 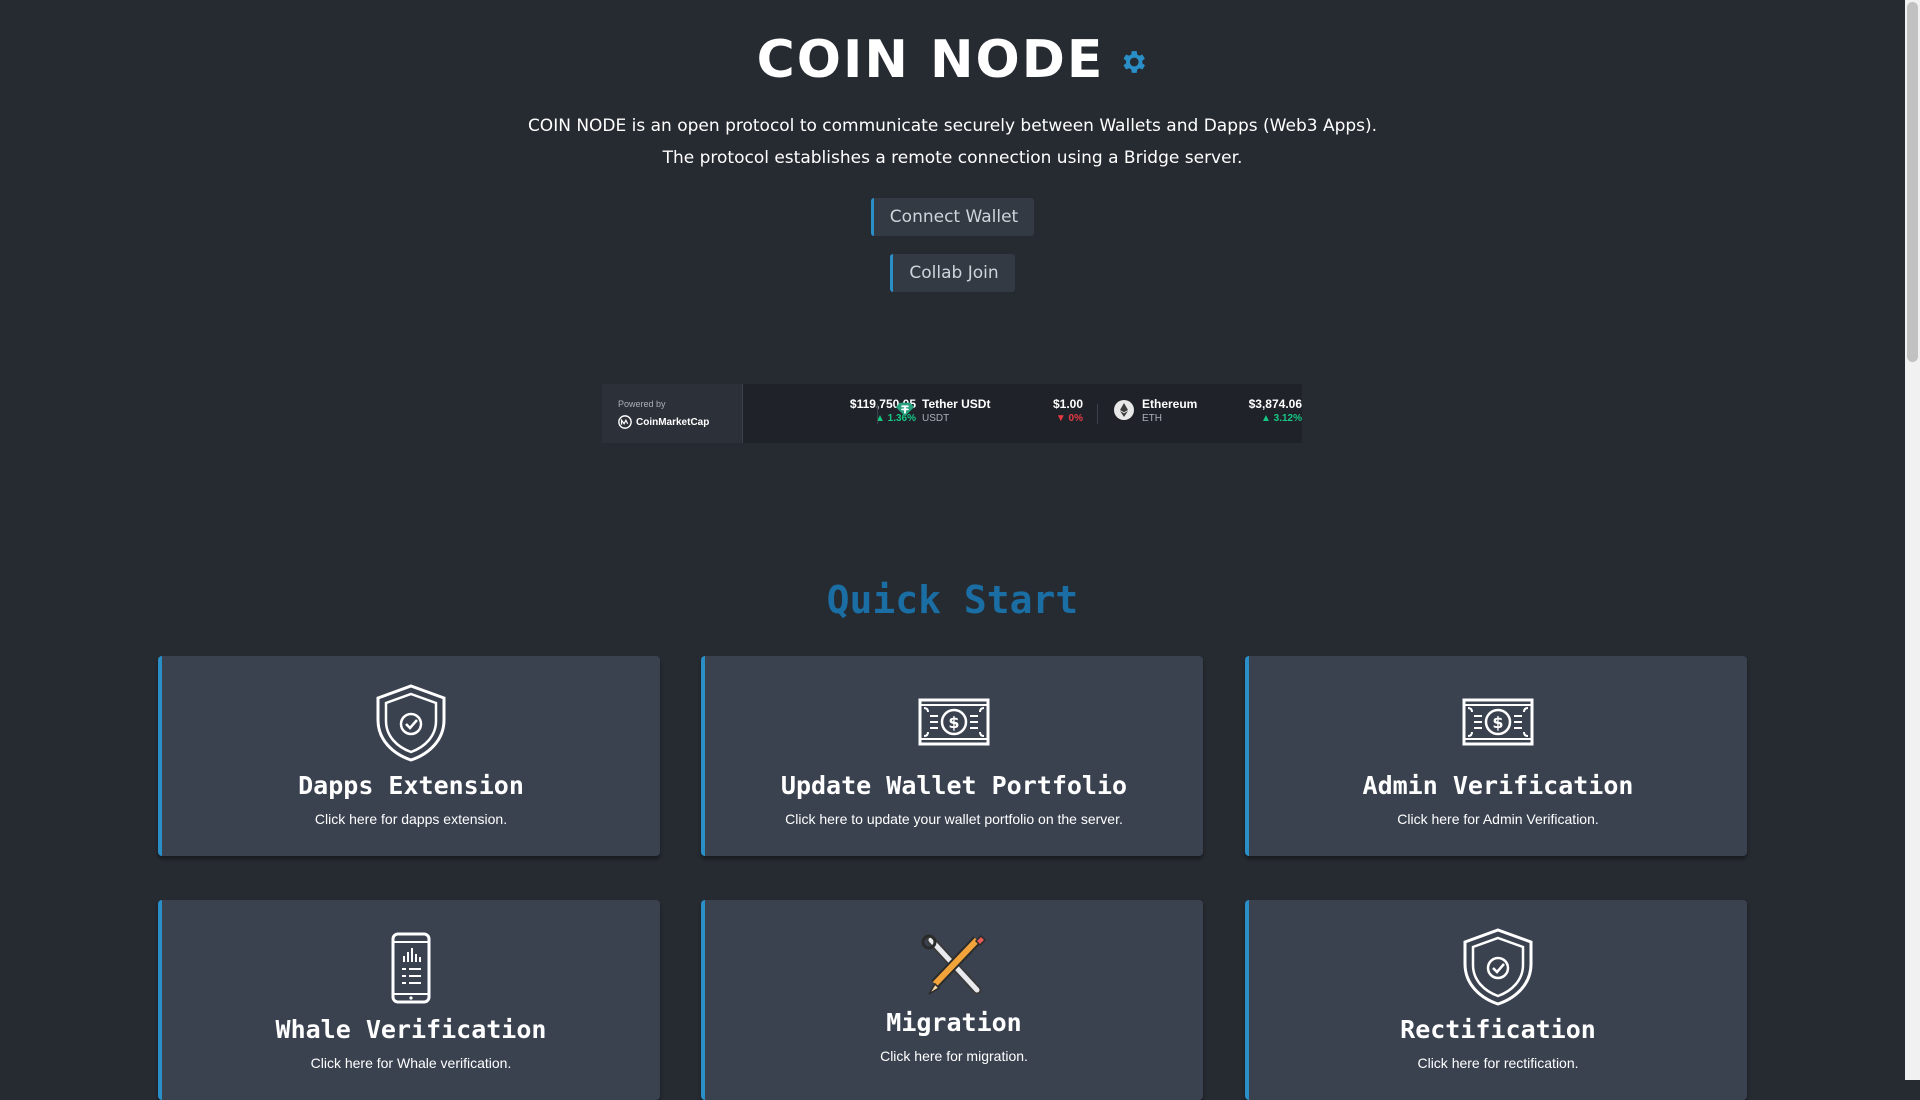 I want to click on coinmarketcap-brand: CoinMarketCap, so click(x=673, y=422).